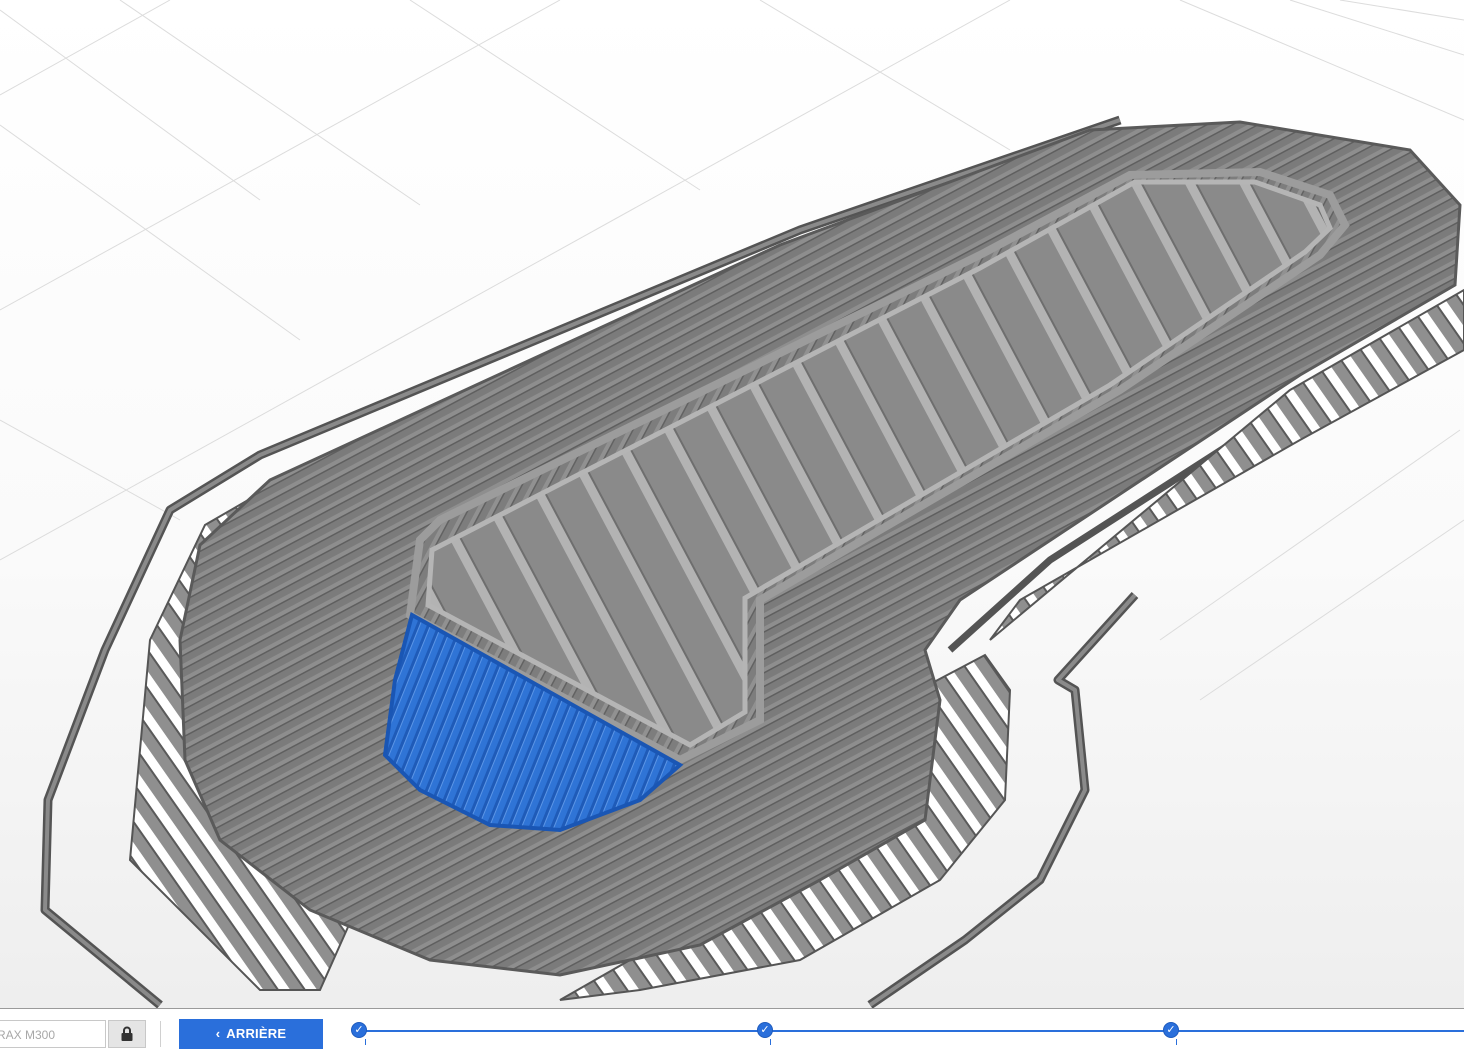  I want to click on back-button: ‹ ARRIÈRE, so click(251, 1034).